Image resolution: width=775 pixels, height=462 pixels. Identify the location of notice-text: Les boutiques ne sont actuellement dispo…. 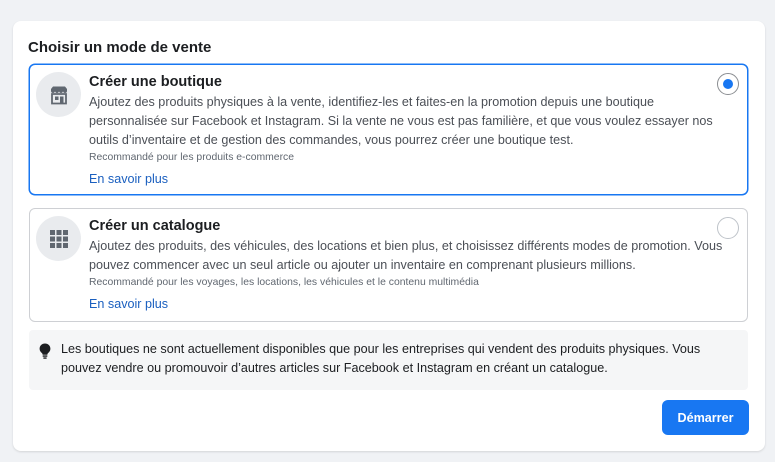
(381, 358).